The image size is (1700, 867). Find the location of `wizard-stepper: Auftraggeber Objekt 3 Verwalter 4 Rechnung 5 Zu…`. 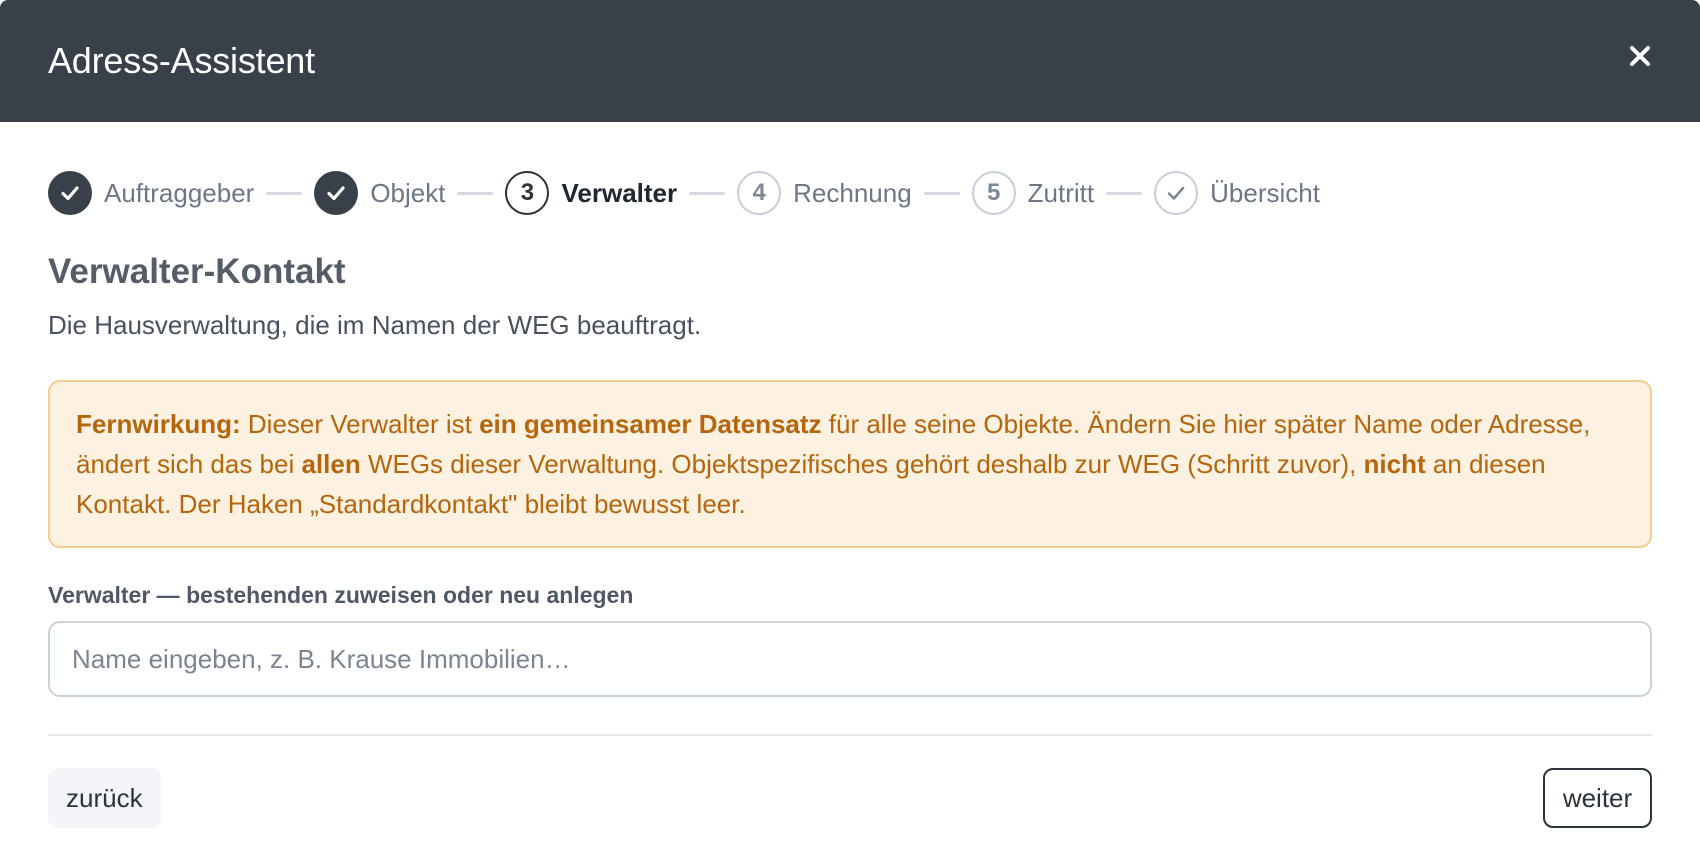

wizard-stepper: Auftraggeber Objekt 3 Verwalter 4 Rechnung 5 Zu… is located at coordinates (850, 193).